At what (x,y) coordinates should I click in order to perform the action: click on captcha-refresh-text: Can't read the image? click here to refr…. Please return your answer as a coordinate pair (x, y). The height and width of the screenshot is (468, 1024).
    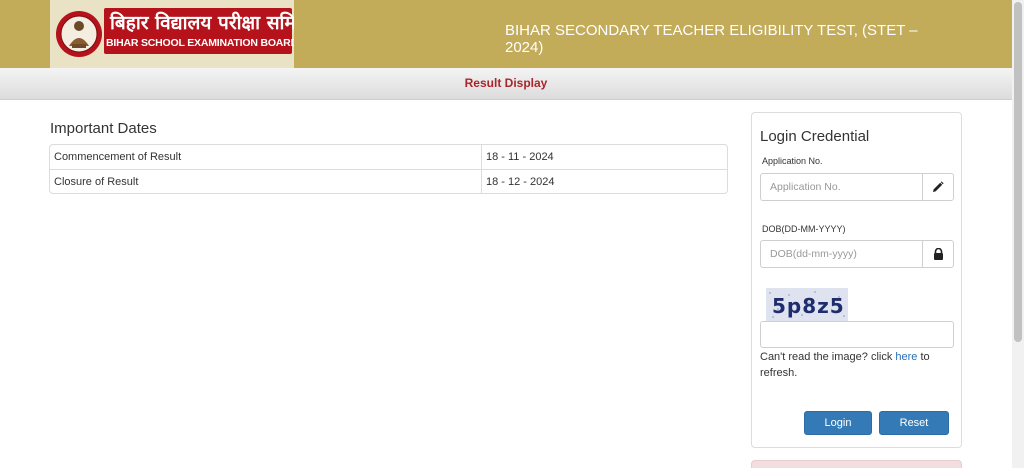
    Looking at the image, I should click on (855, 365).